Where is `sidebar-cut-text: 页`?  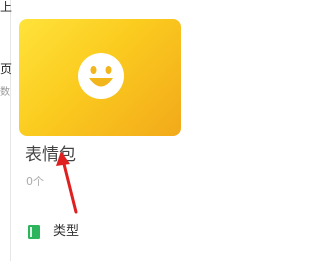 sidebar-cut-text: 页 is located at coordinates (6, 69).